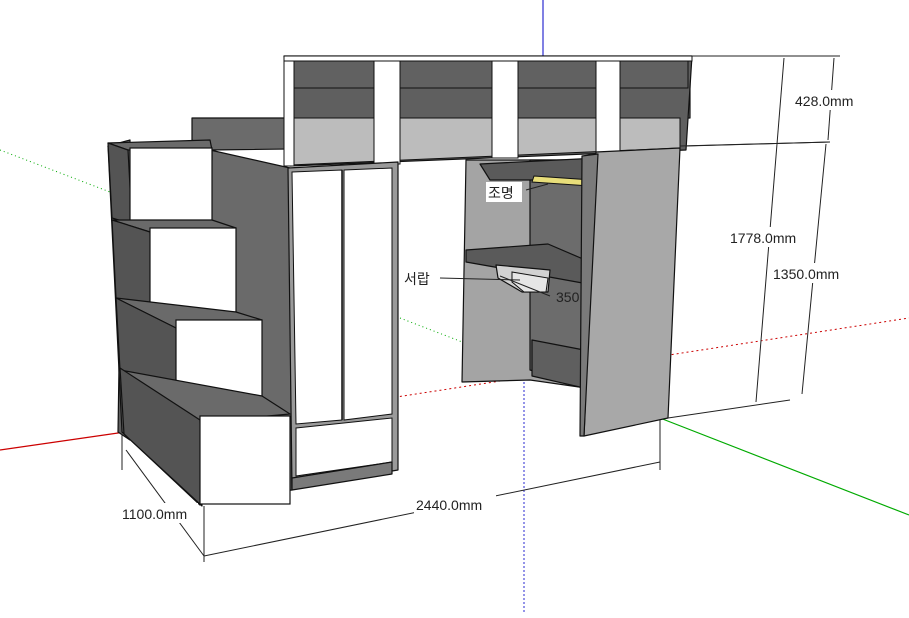  I want to click on dim-top-height: 428.0mm, so click(824, 101).